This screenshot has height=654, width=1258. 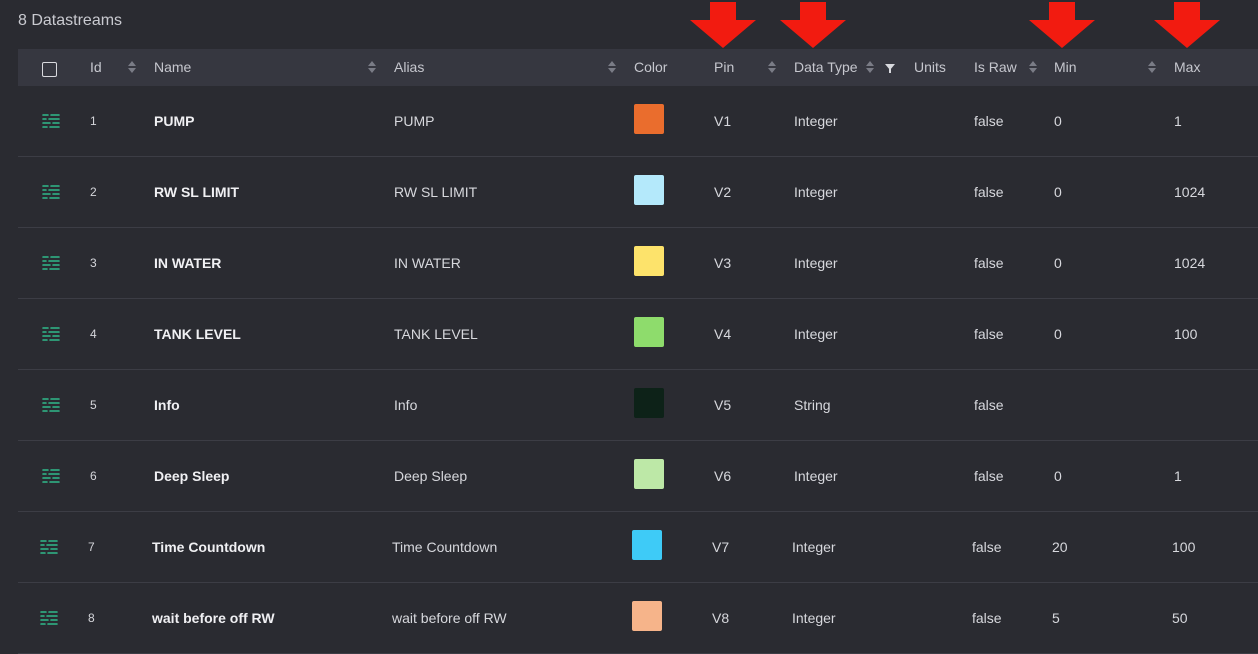 What do you see at coordinates (167, 405) in the screenshot?
I see `row-name: Info` at bounding box center [167, 405].